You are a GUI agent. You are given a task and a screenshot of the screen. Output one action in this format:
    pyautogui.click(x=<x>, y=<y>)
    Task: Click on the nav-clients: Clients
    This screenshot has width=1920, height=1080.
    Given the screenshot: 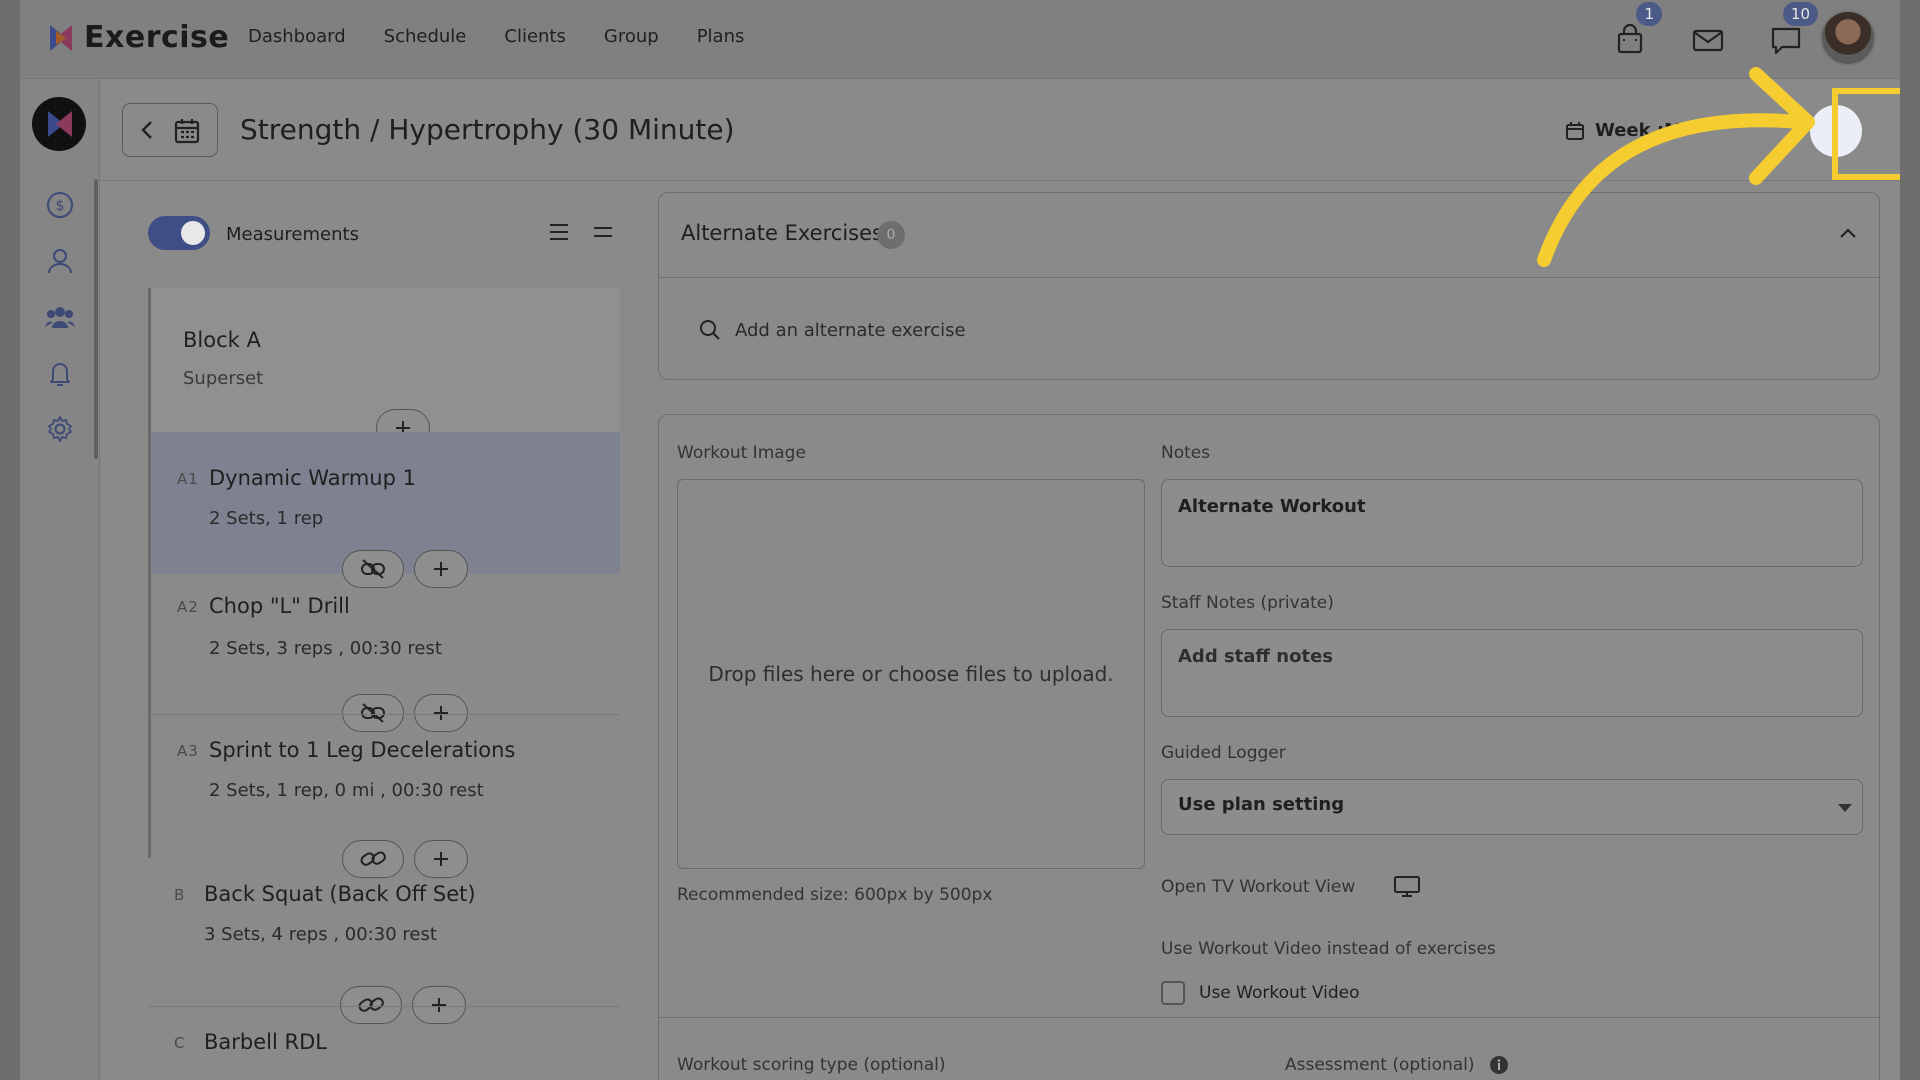 What is the action you would take?
    pyautogui.click(x=535, y=36)
    